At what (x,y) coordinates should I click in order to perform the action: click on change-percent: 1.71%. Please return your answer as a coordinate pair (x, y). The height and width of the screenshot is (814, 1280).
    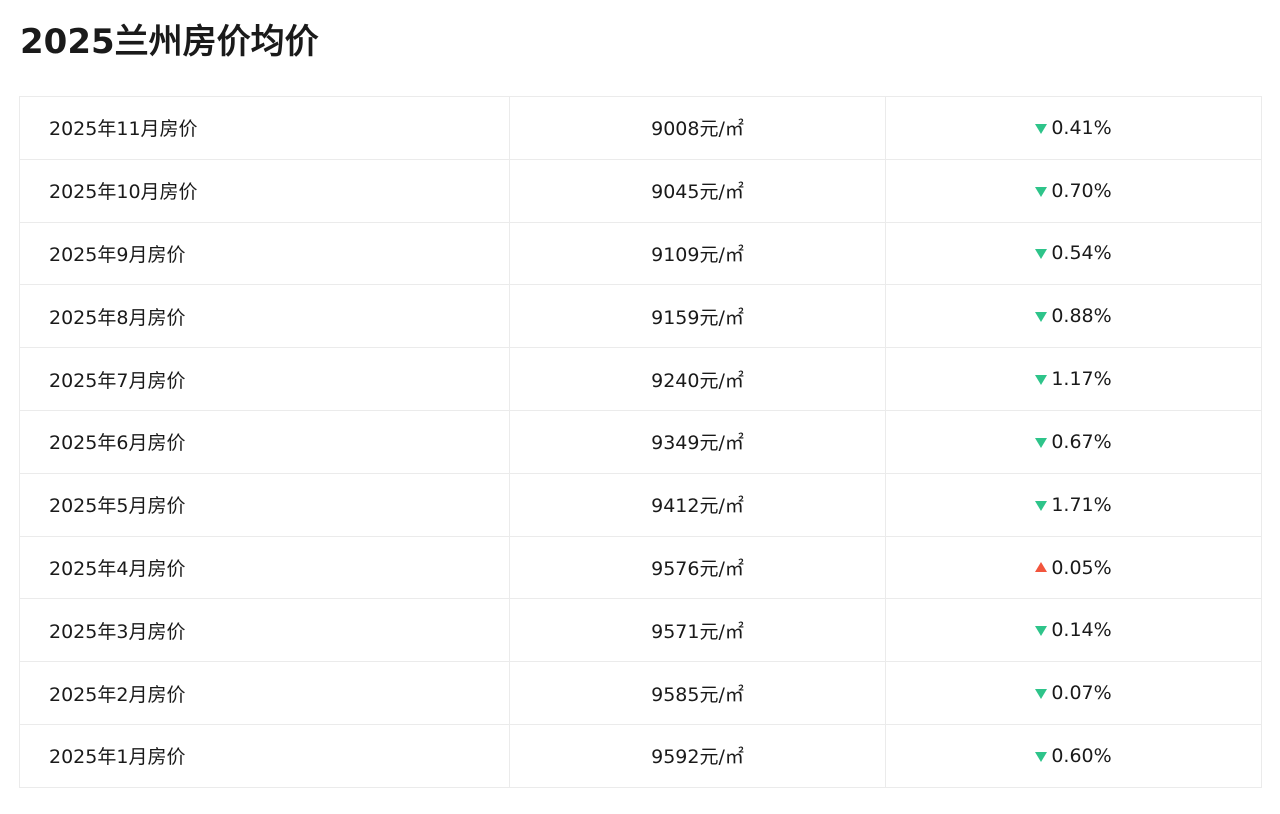
    Looking at the image, I should click on (1081, 504).